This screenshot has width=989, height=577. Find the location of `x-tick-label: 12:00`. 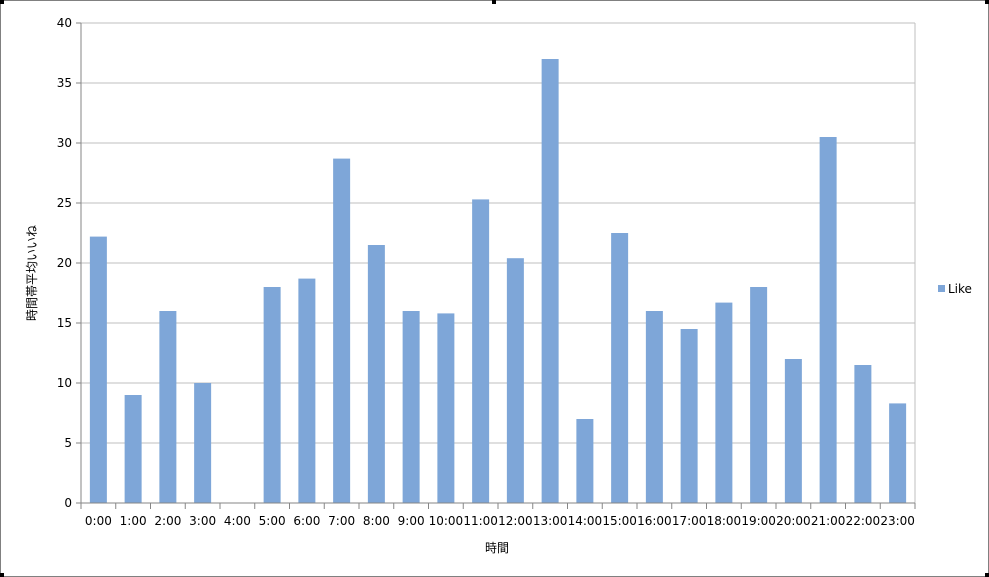

x-tick-label: 12:00 is located at coordinates (515, 521).